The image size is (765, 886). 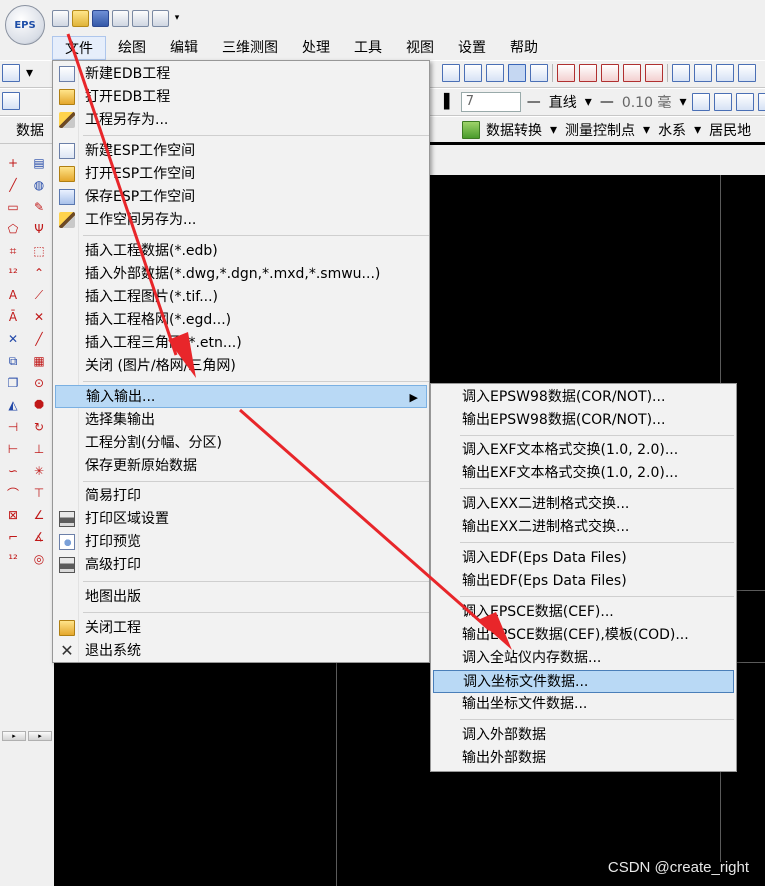 What do you see at coordinates (39, 185) in the screenshot?
I see `globe-tool-icon: ◍` at bounding box center [39, 185].